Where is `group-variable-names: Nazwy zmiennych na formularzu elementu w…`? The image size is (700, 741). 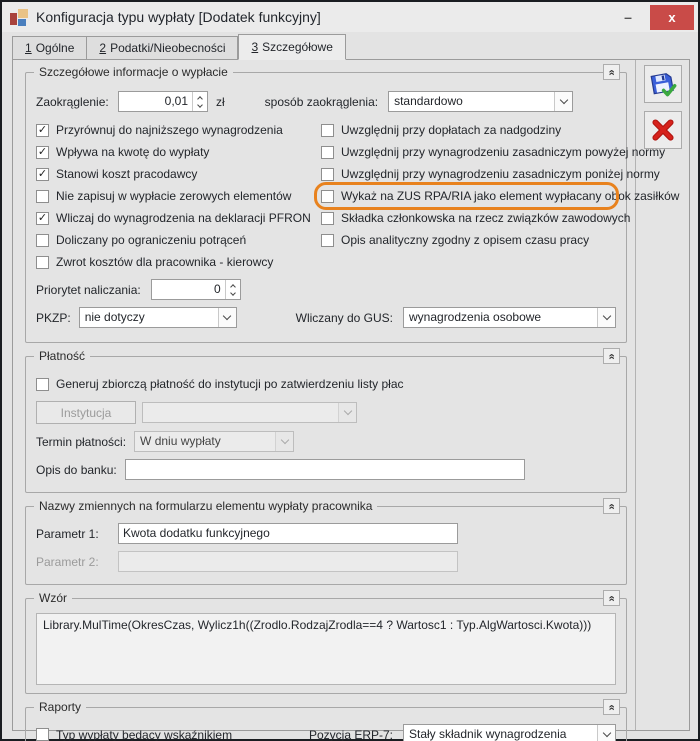 group-variable-names: Nazwy zmiennych na formularzu elementu w… is located at coordinates (326, 541).